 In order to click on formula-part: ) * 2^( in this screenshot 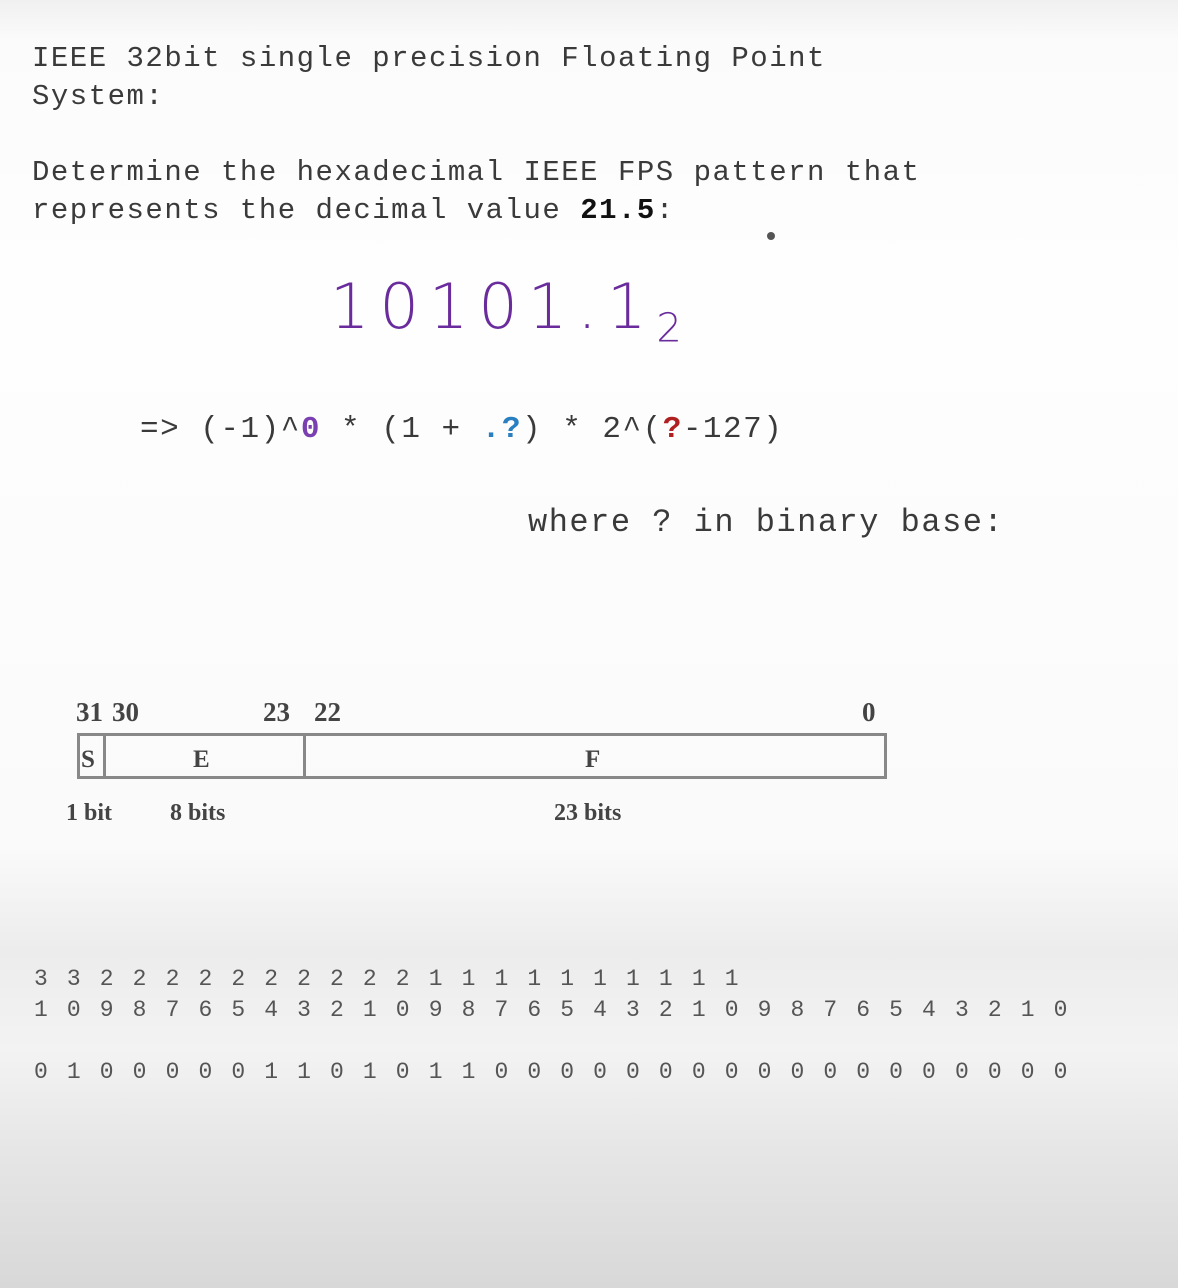, I will do `click(592, 429)`.